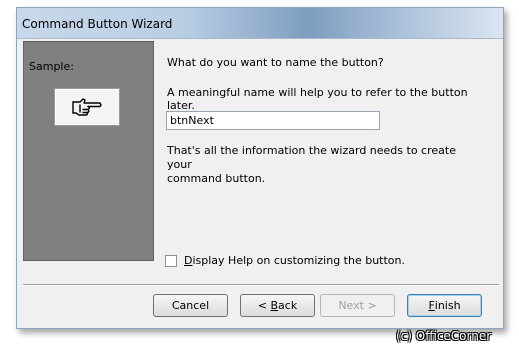 Image resolution: width=519 pixels, height=348 pixels. I want to click on sample-label: Sample:, so click(51, 66).